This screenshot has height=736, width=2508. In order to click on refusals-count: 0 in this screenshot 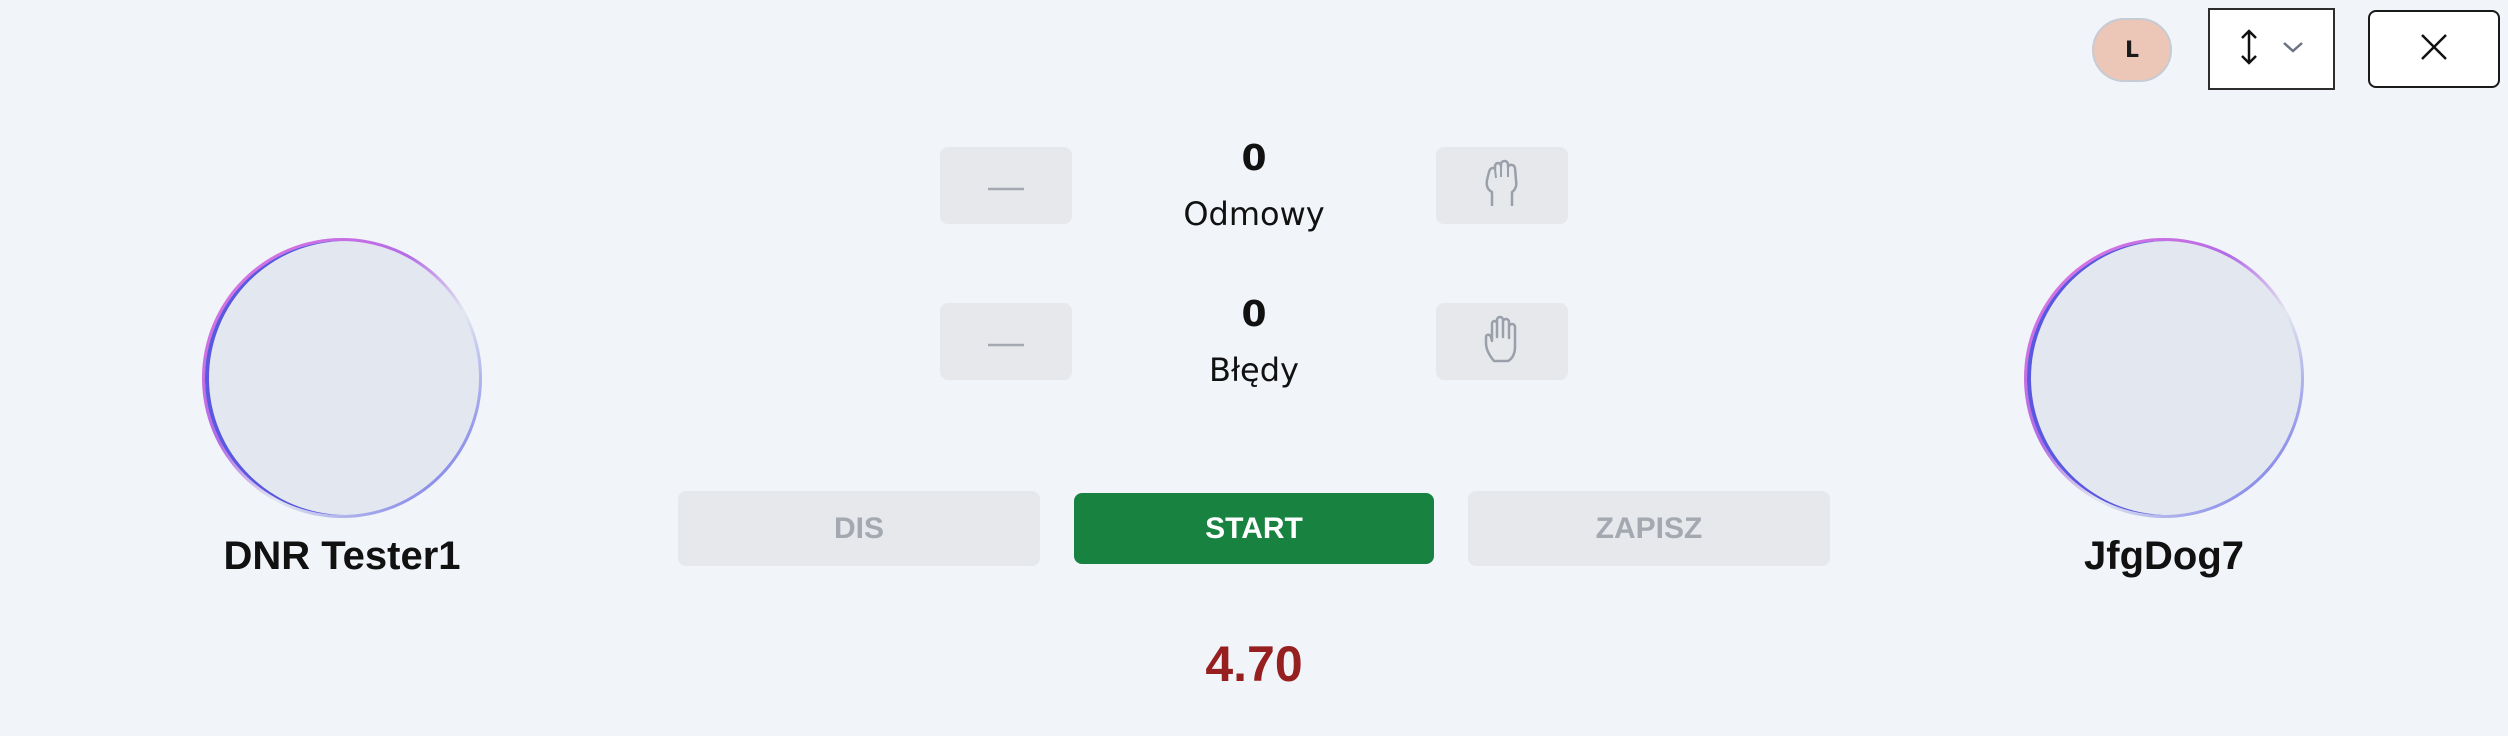, I will do `click(1254, 158)`.